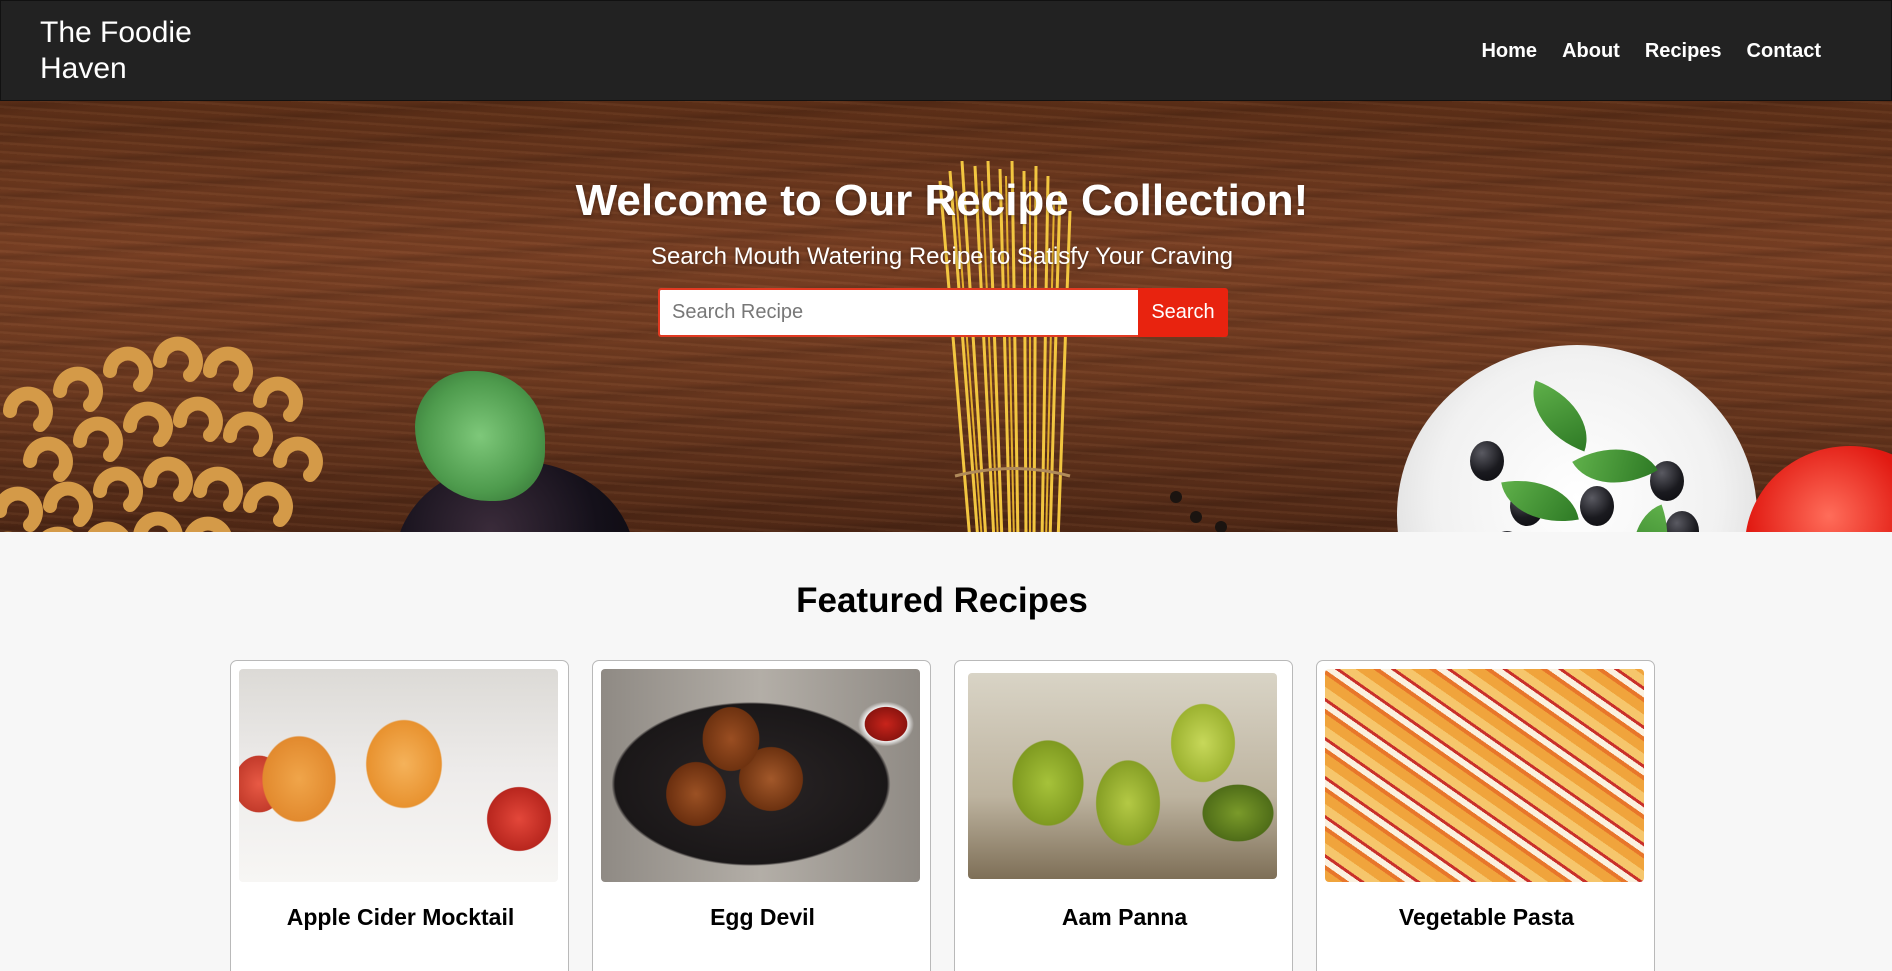 Image resolution: width=1892 pixels, height=971 pixels. I want to click on macaroni-pasta-image, so click(161, 434).